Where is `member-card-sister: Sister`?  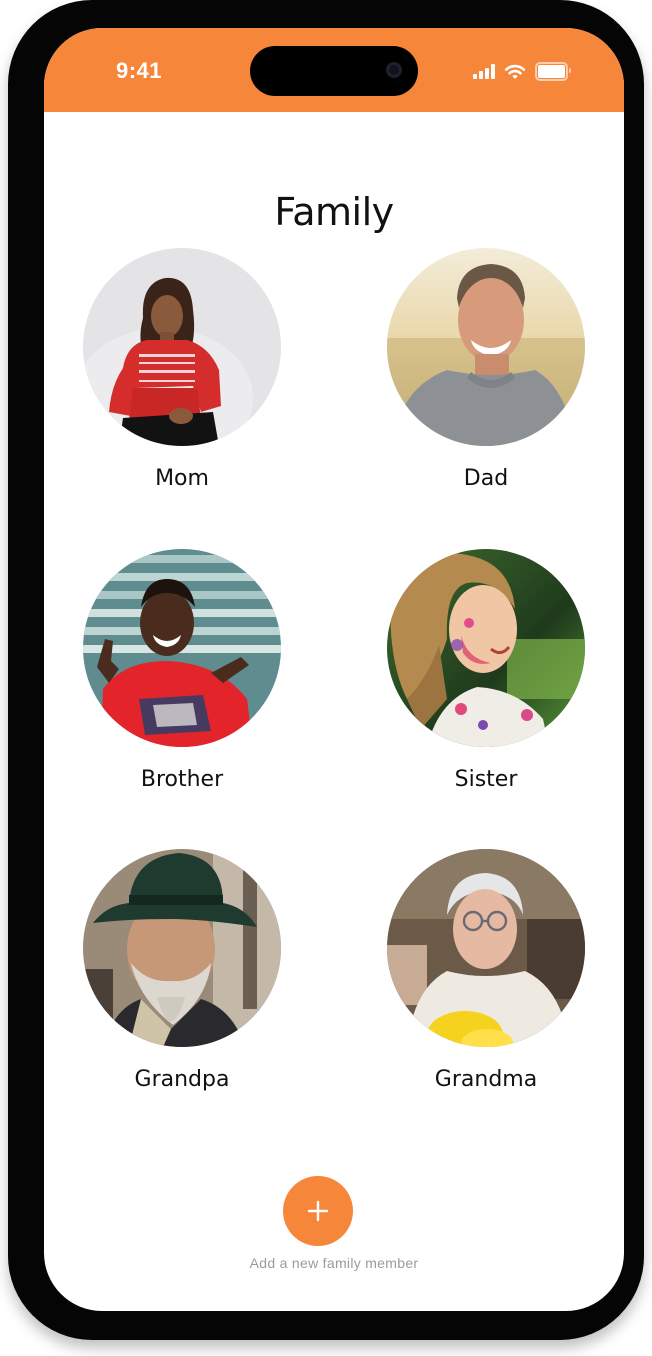 member-card-sister: Sister is located at coordinates (486, 670).